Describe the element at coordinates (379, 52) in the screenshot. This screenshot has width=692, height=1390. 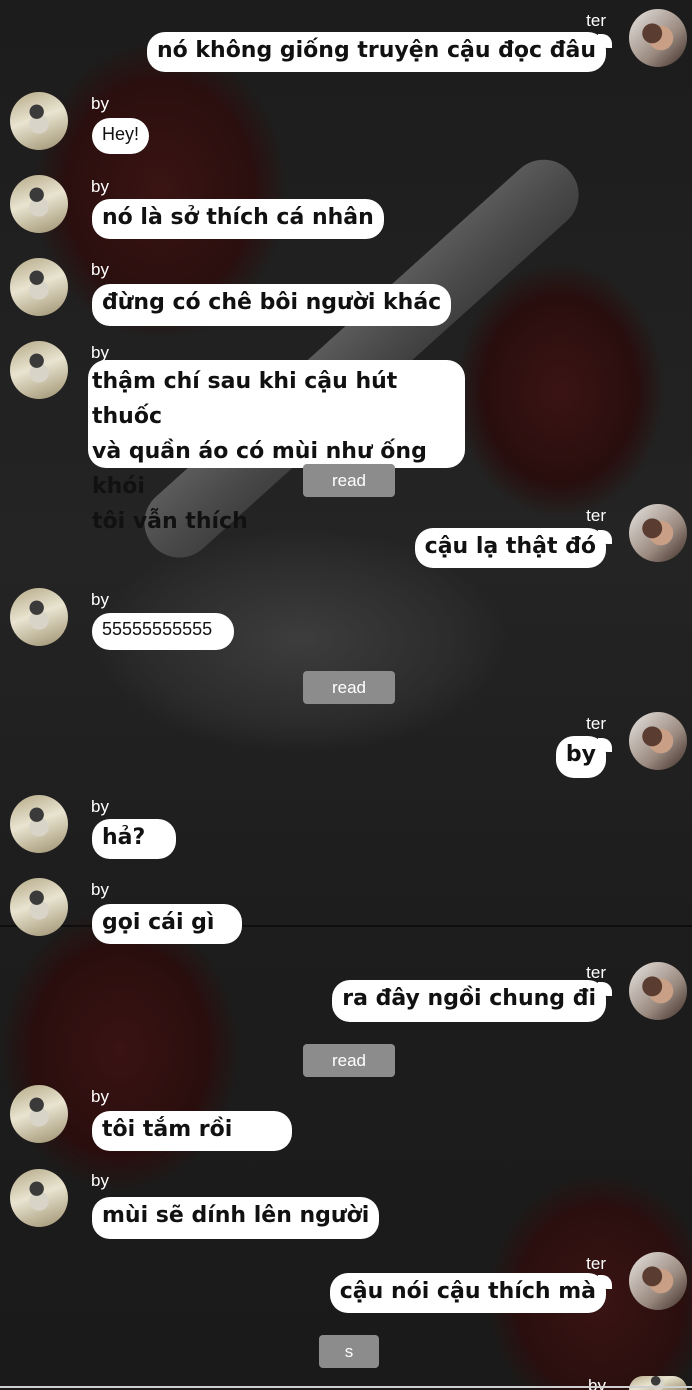
I see `message-bubble: nó không giống truyện cậu đọc đâu` at that location.